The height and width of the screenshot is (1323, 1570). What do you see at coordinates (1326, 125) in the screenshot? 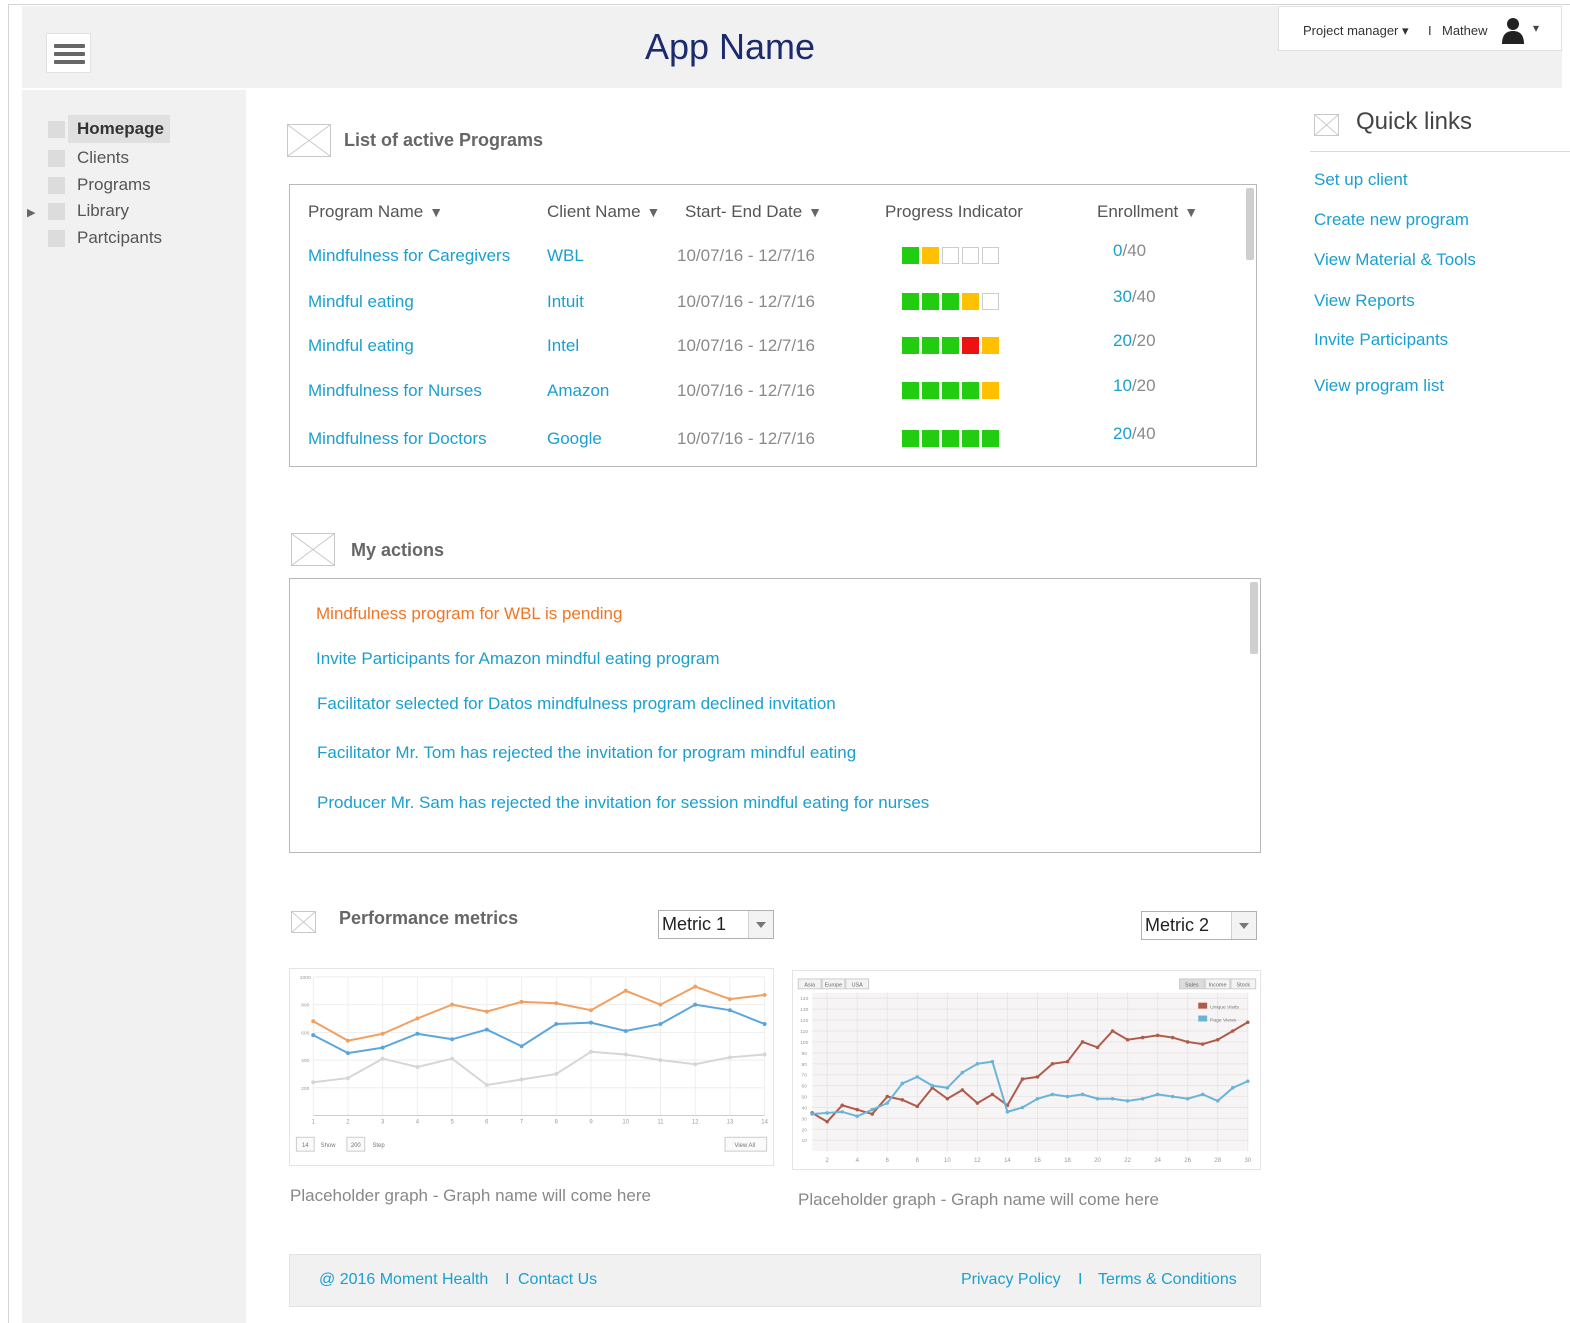
I see `quick-links-image-placeholder-icon` at bounding box center [1326, 125].